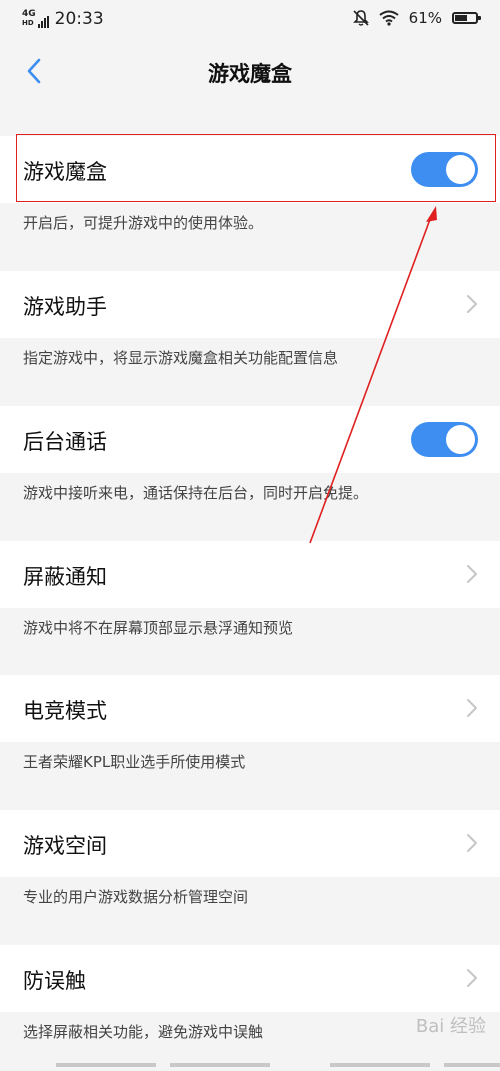 This screenshot has height=1071, width=500. Describe the element at coordinates (65, 442) in the screenshot. I see `setting-label: 后台通话` at that location.